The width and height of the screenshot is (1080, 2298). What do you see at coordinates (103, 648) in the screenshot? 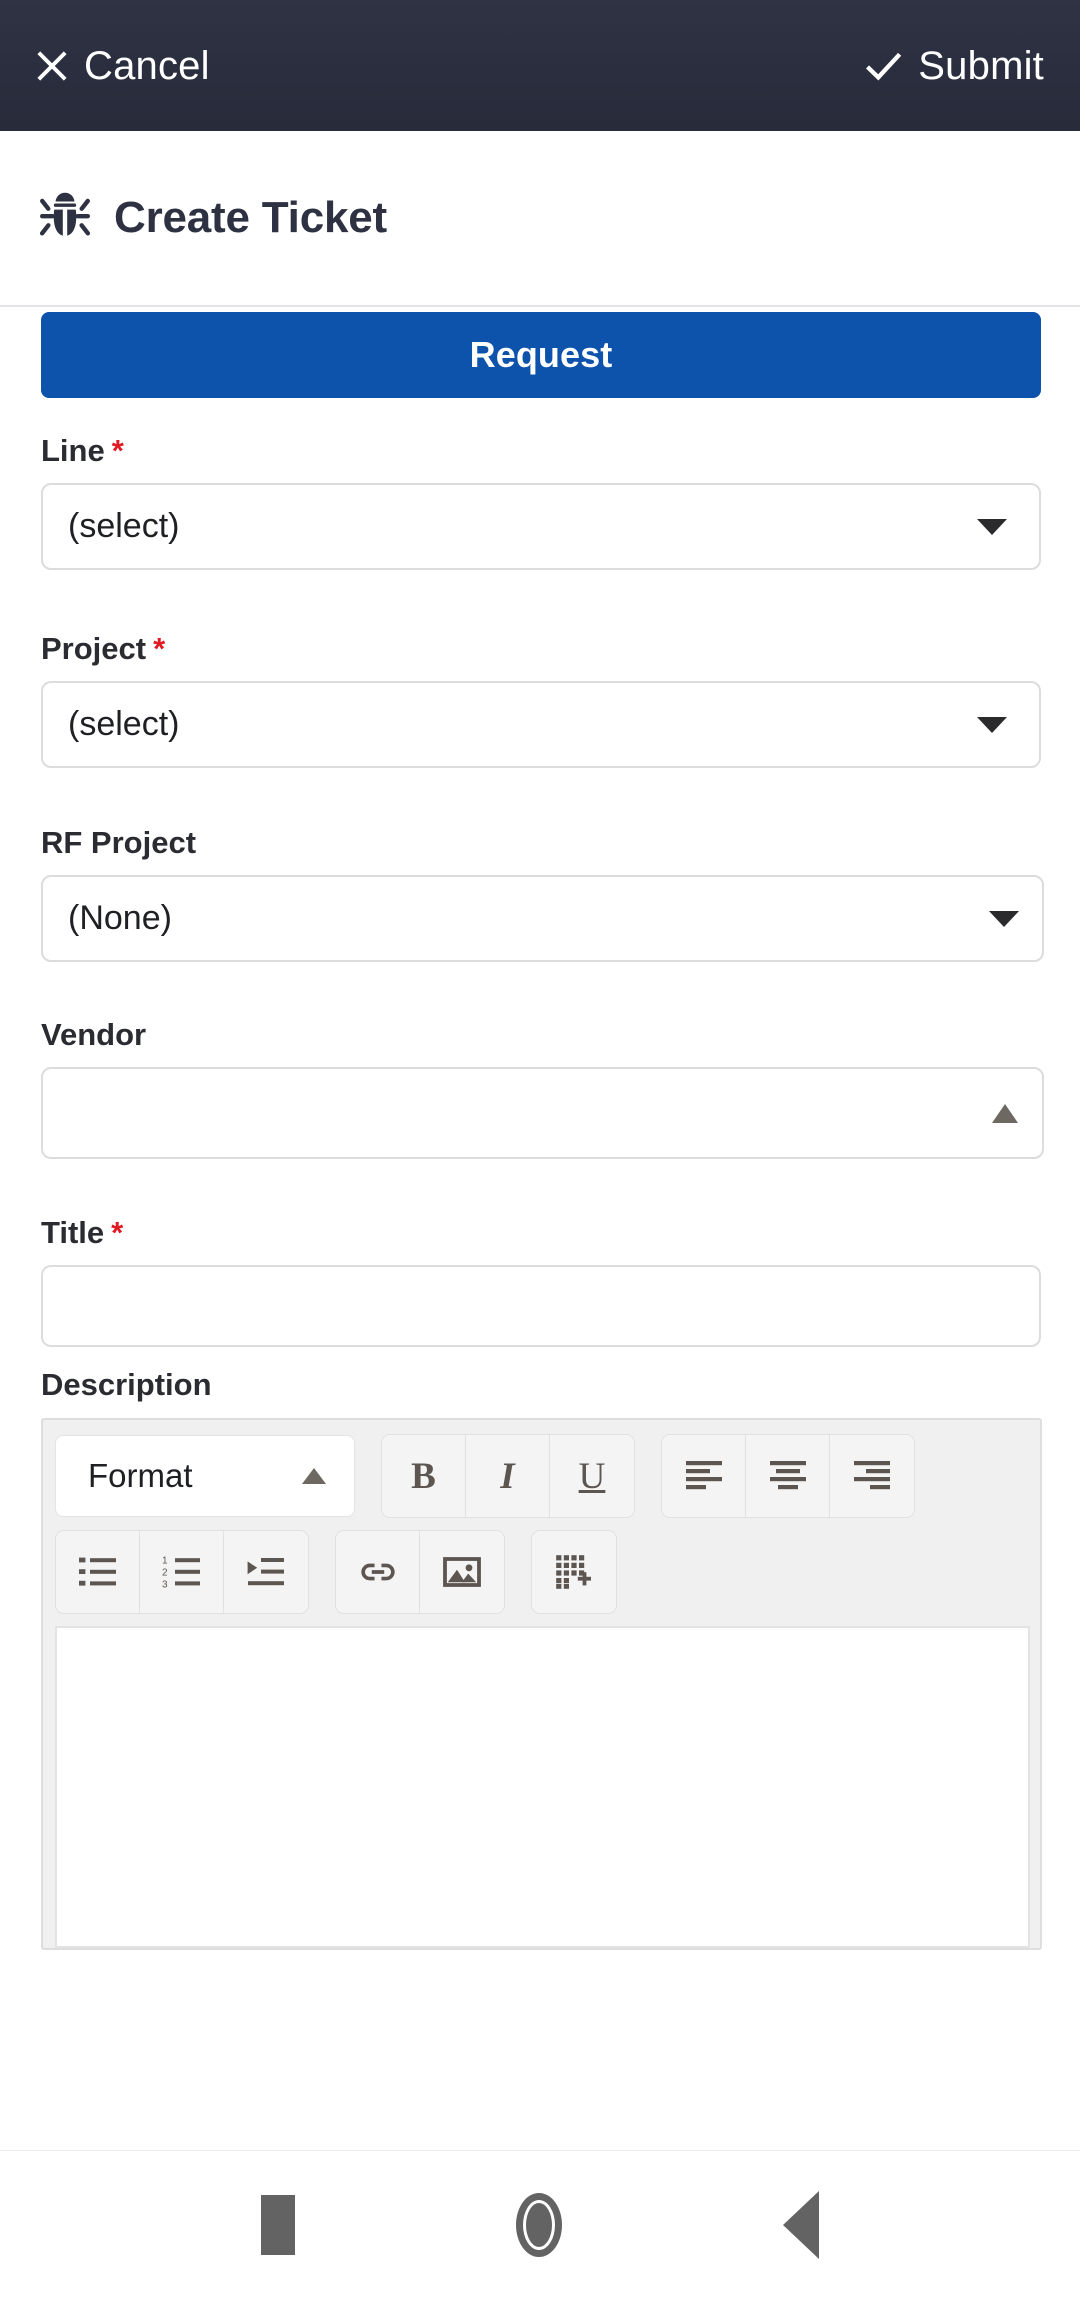
I see `label-project: Project *` at bounding box center [103, 648].